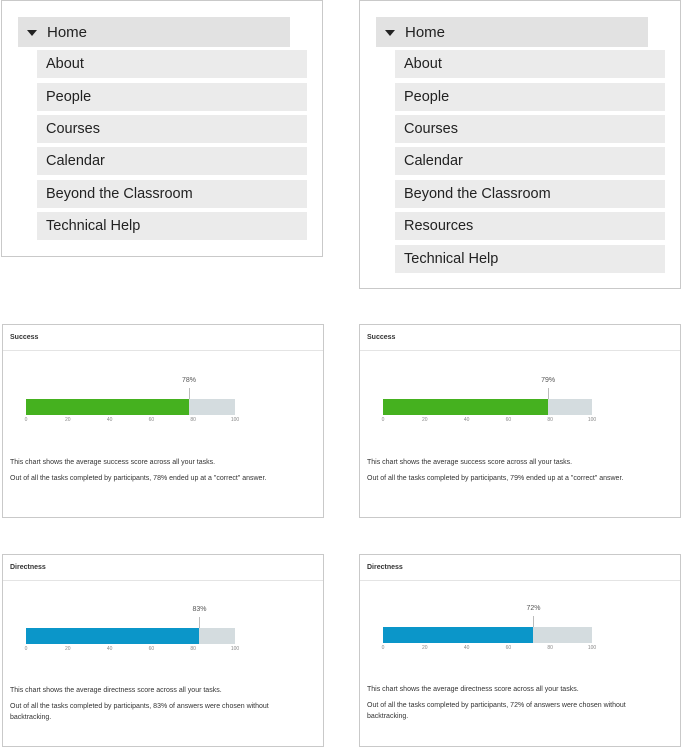 The image size is (682, 748). Describe the element at coordinates (189, 380) in the screenshot. I see `percent-label: 78%` at that location.